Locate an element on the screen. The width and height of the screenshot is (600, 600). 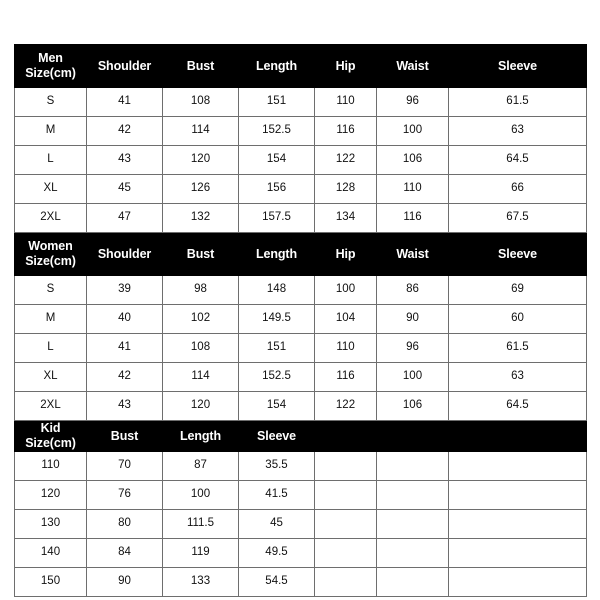
table-row: M 40 102 149.5 104 90 60 is located at coordinates (300, 319).